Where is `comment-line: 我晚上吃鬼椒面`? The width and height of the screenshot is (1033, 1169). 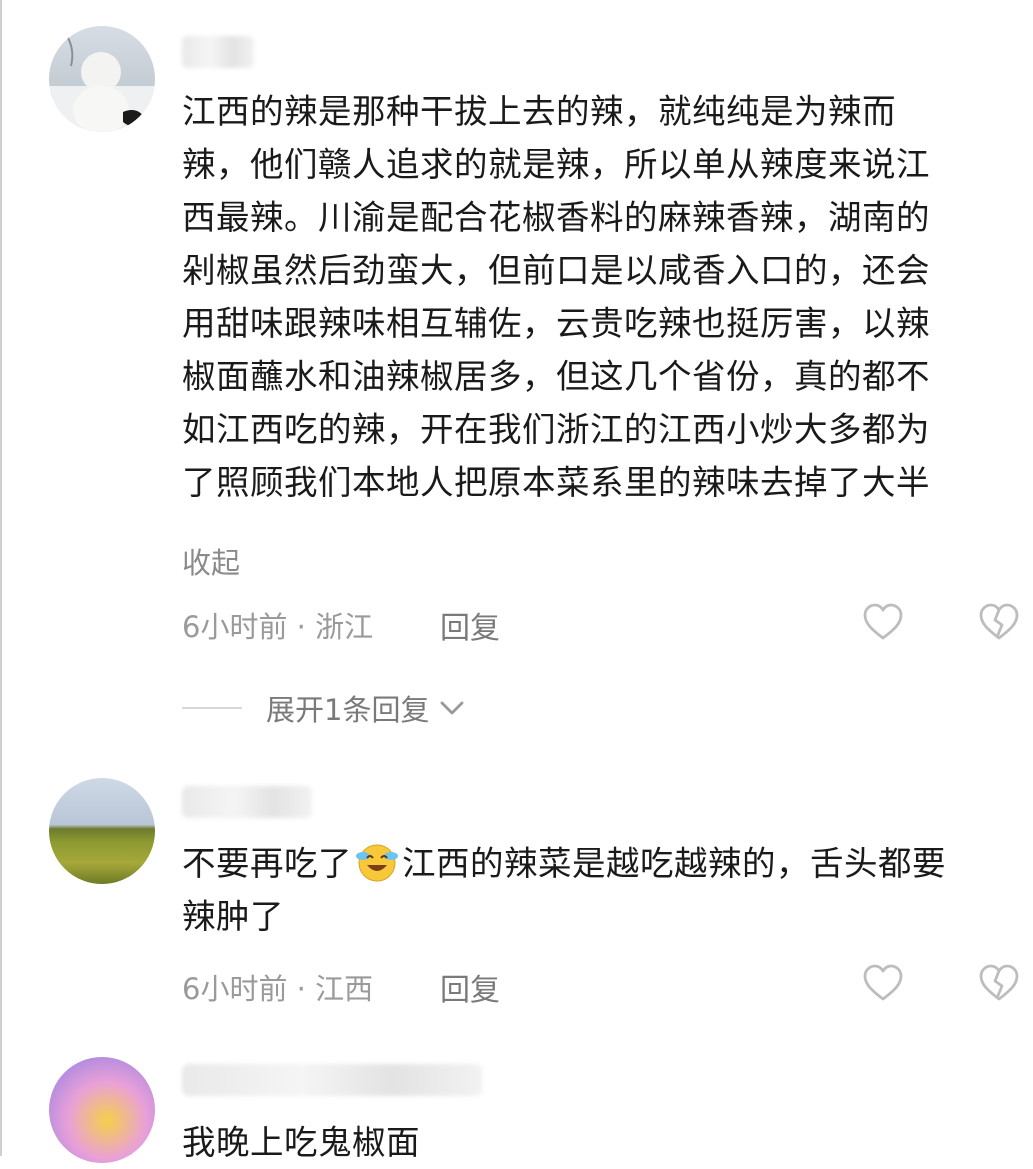
comment-line: 我晚上吃鬼椒面 is located at coordinates (301, 1142).